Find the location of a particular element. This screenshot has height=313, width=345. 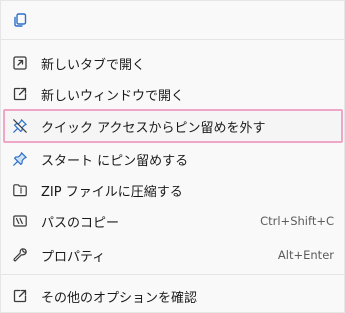

menu-item-compress-zip: ZIP ファイルに圧縮する is located at coordinates (173, 190).